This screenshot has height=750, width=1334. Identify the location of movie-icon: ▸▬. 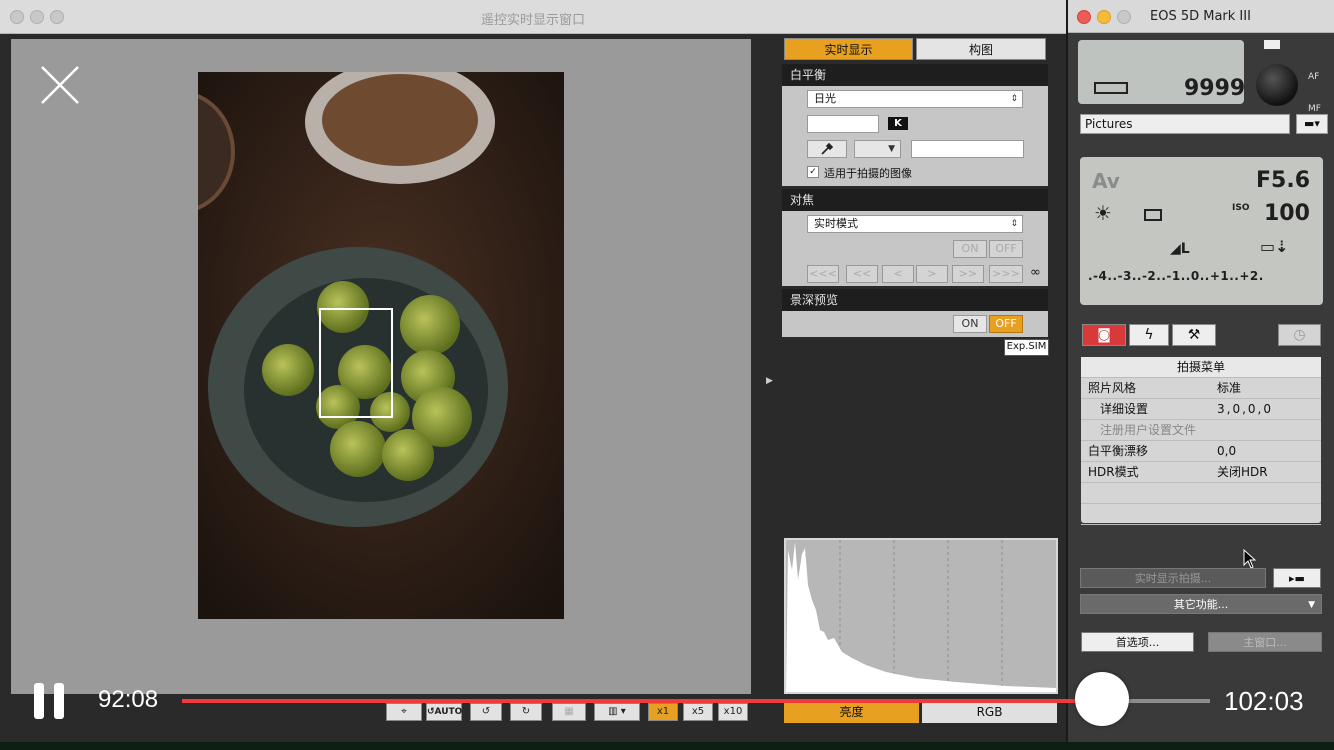
(1297, 578).